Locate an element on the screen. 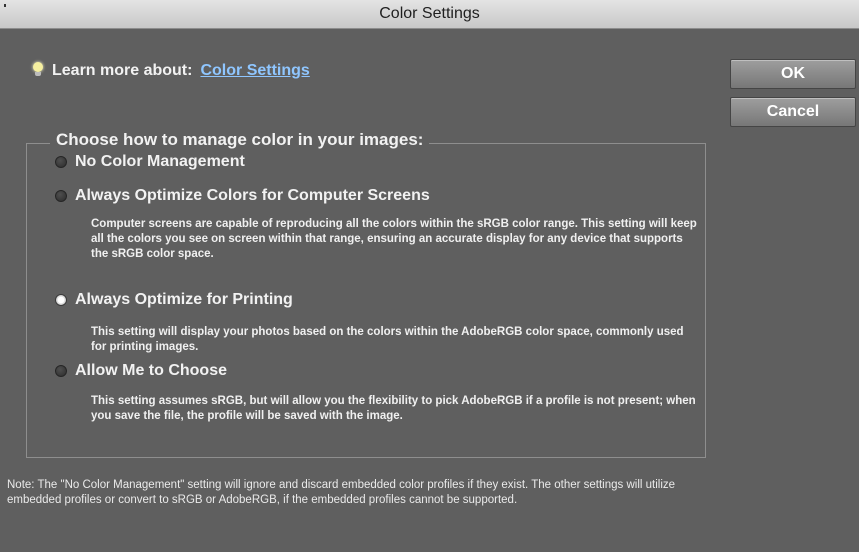 The height and width of the screenshot is (552, 859). window-corner-mark is located at coordinates (5, 5).